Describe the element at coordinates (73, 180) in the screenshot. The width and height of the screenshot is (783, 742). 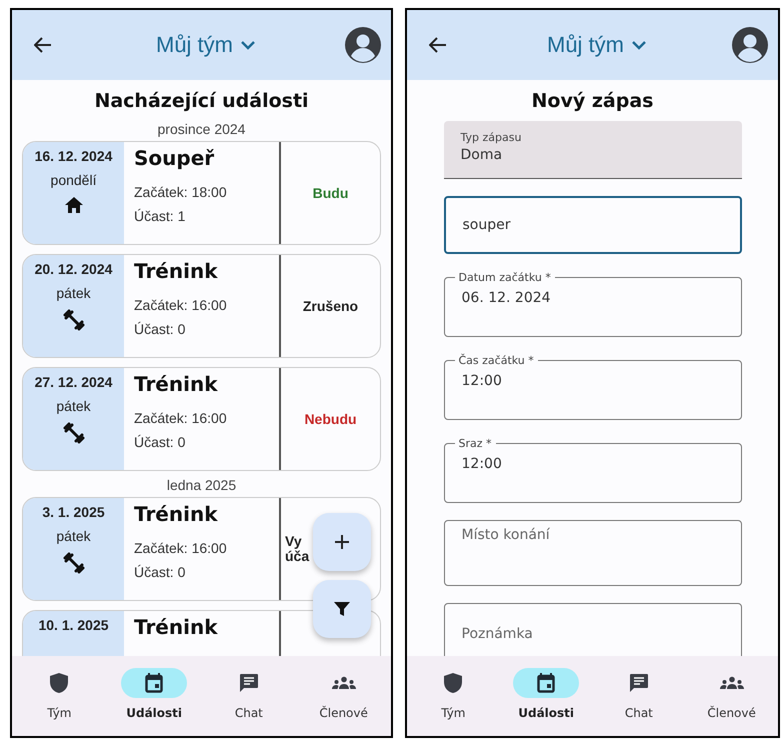
I see `event-weekday: pondělí` at that location.